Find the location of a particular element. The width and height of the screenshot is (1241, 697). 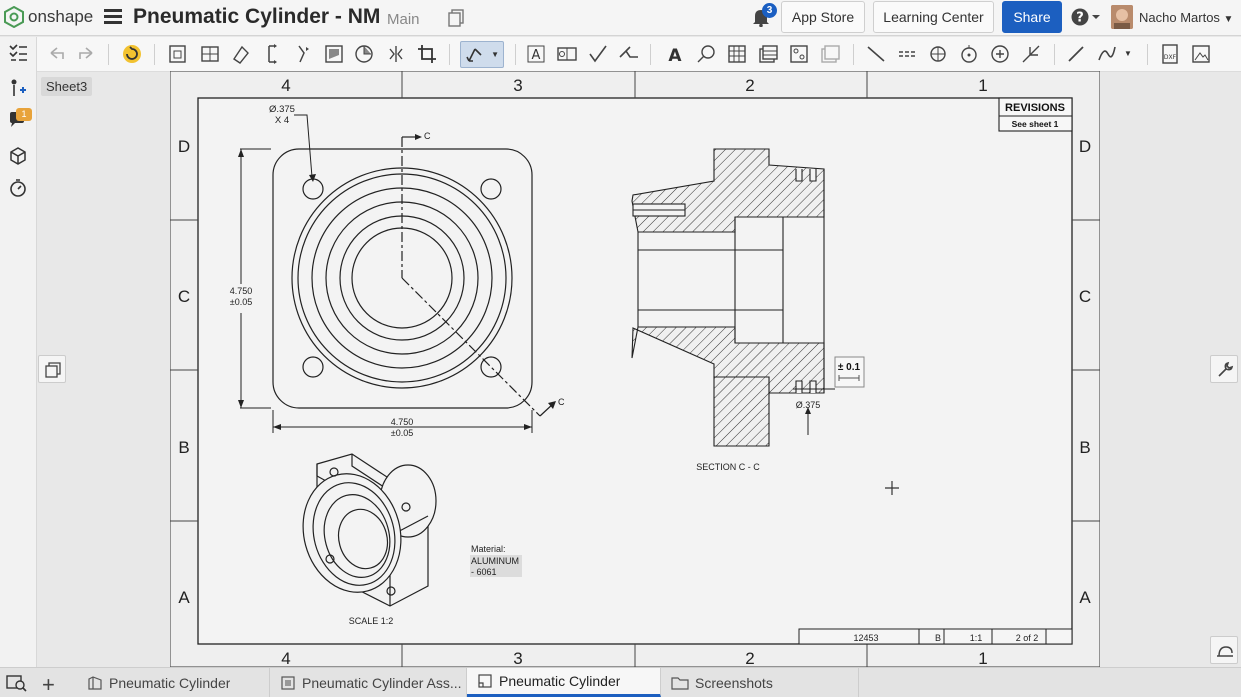

revision-table-icon is located at coordinates (830, 54).